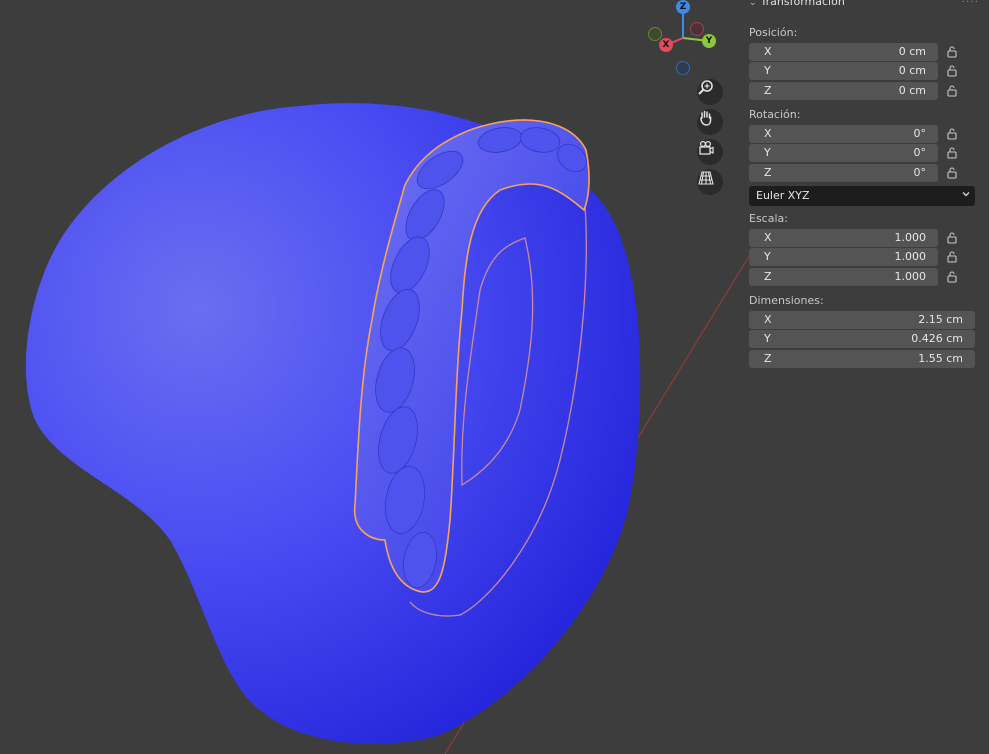 Image resolution: width=989 pixels, height=754 pixels. Describe the element at coordinates (705, 87) in the screenshot. I see `zoom-icon` at that location.